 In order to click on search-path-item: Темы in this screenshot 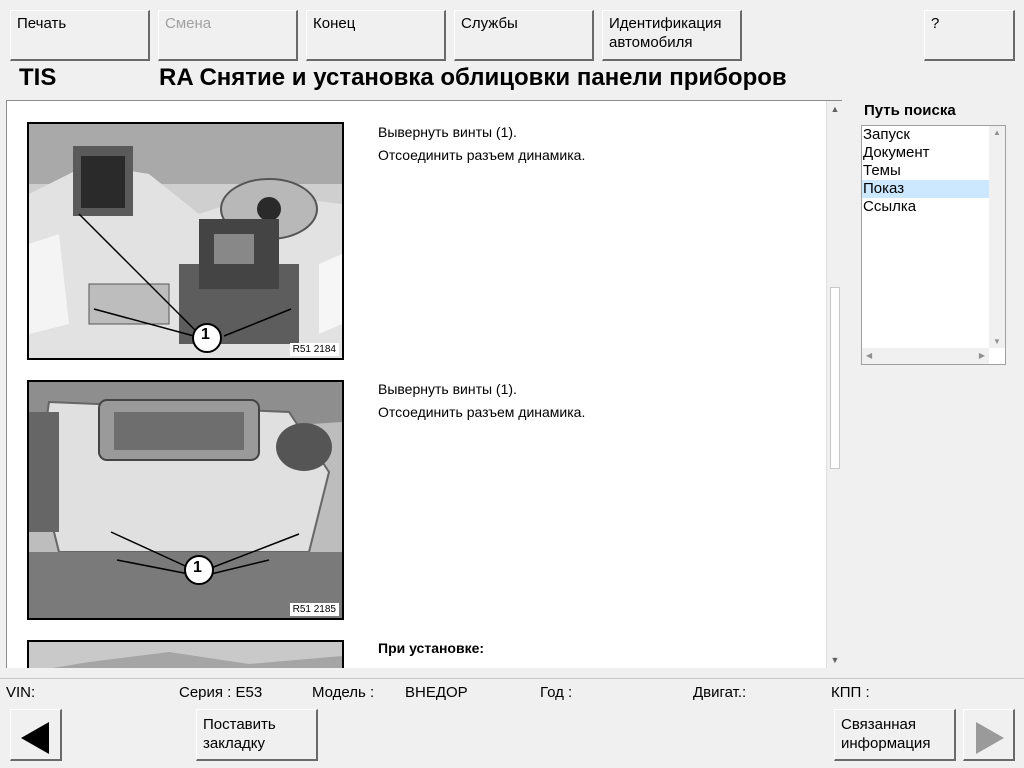, I will do `click(925, 171)`.